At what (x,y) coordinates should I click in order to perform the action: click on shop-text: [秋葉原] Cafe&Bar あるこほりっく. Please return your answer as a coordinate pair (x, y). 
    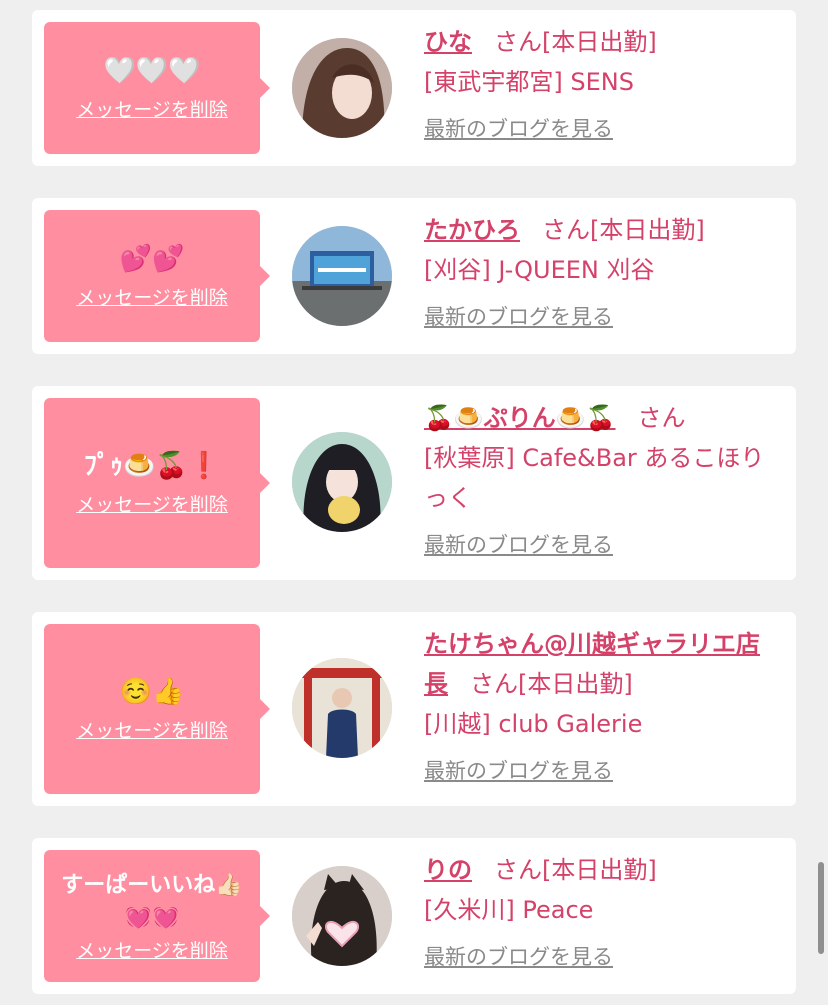
    Looking at the image, I should click on (594, 478).